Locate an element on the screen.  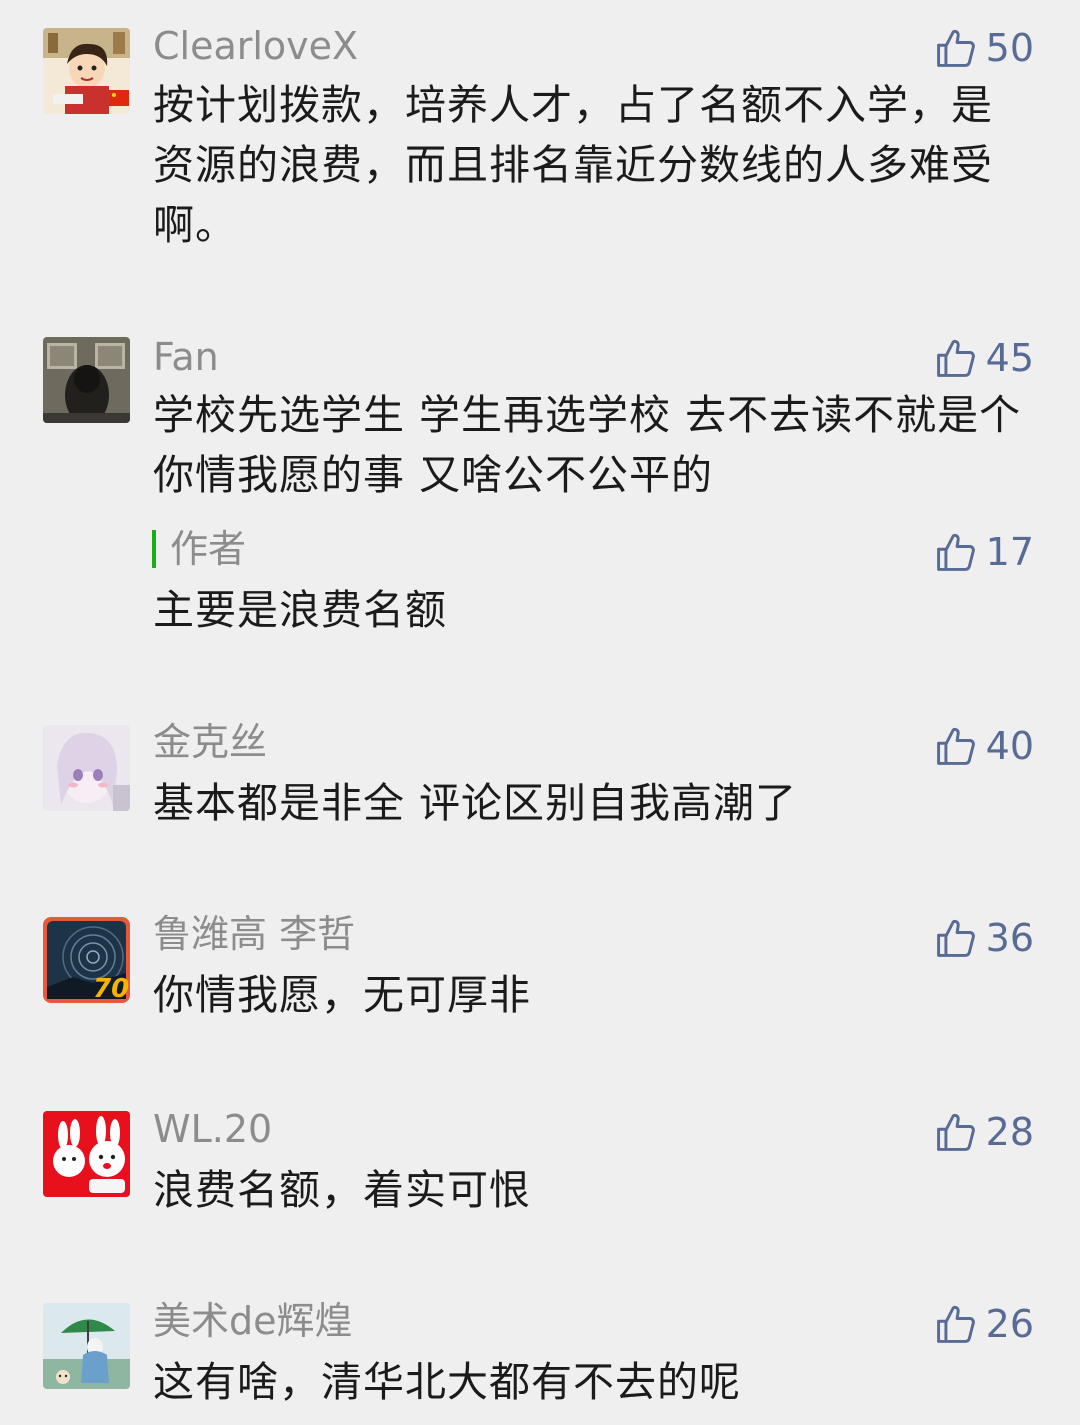
author-name: 作者 is located at coordinates (208, 549).